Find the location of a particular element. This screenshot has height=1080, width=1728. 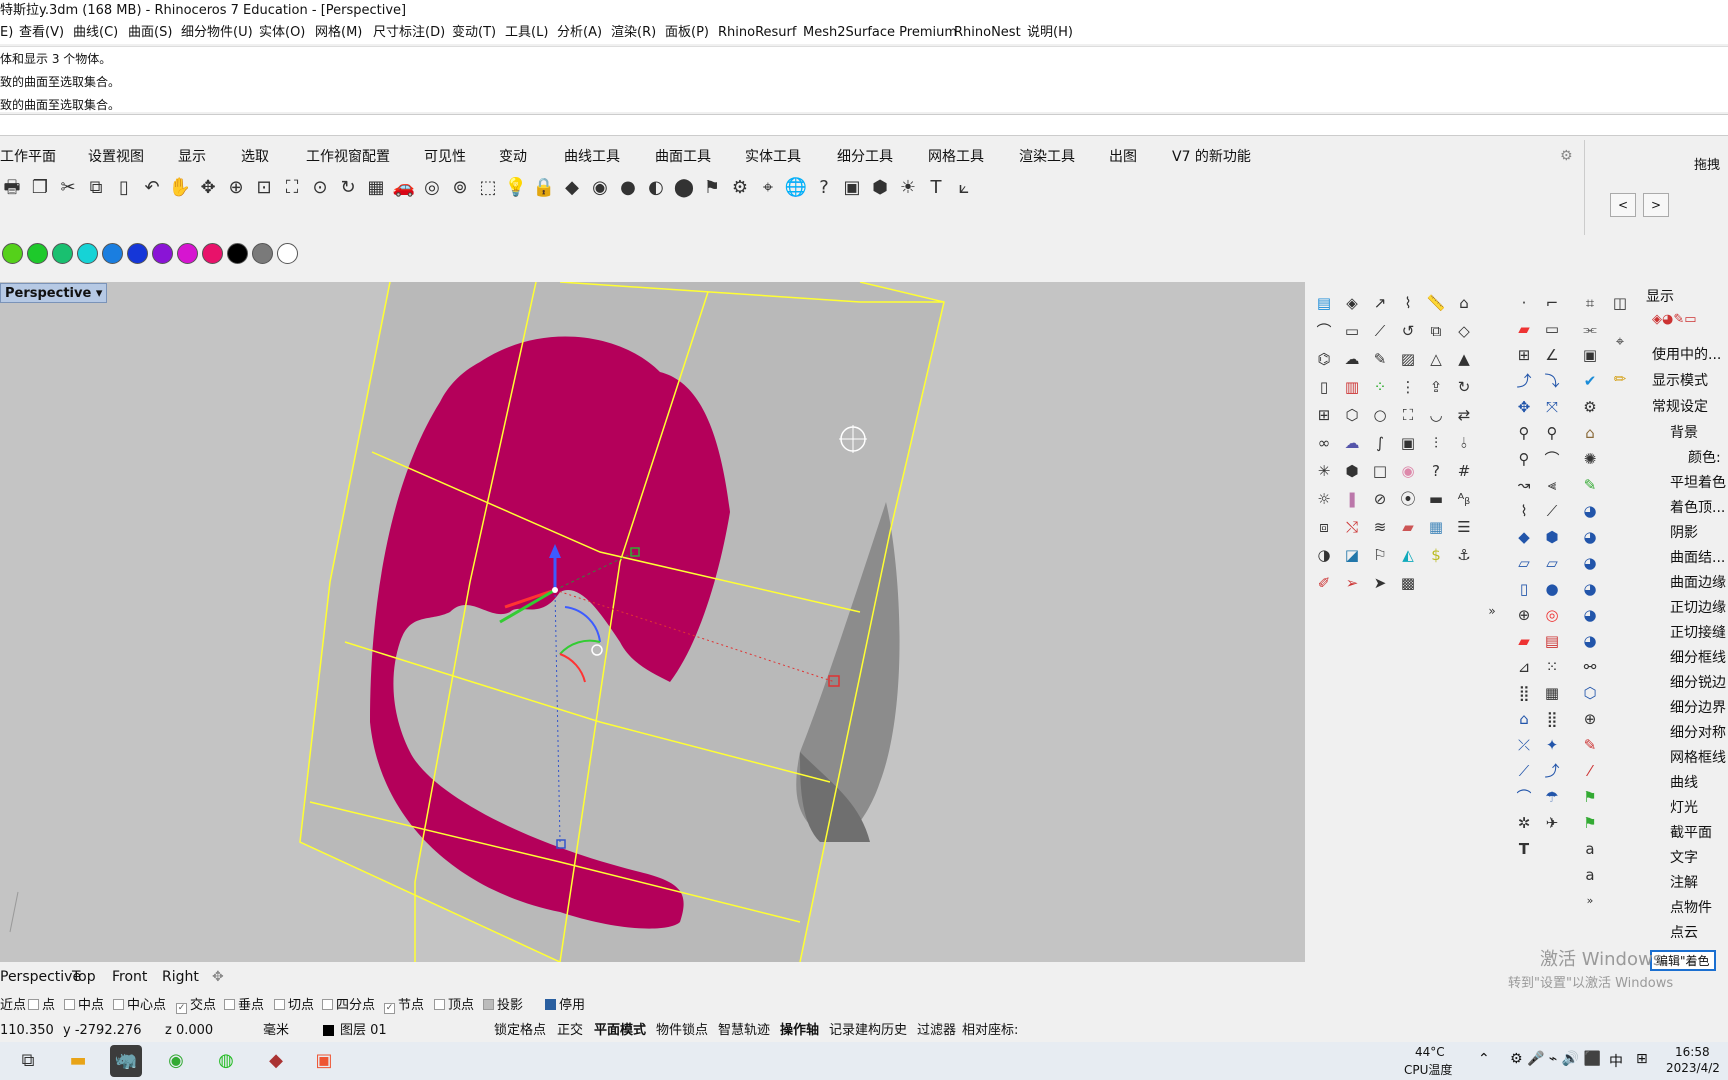

command-input is located at coordinates (864, 125).